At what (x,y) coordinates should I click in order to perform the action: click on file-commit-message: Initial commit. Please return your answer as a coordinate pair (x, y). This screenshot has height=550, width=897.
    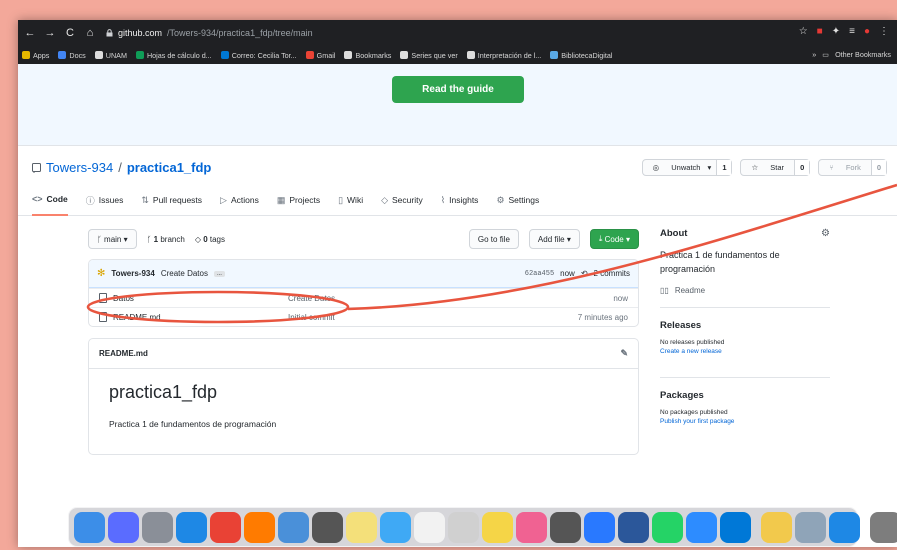
    Looking at the image, I should click on (433, 317).